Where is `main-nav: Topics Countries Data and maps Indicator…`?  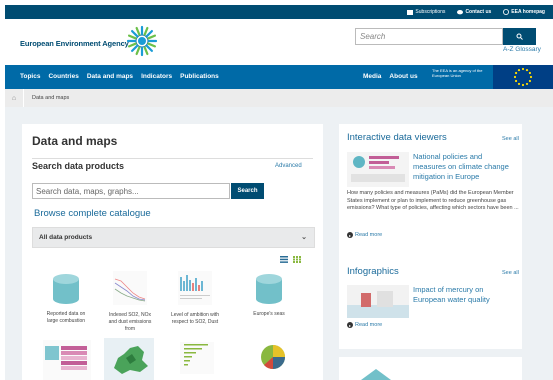
main-nav: Topics Countries Data and maps Indicator… is located at coordinates (279, 77).